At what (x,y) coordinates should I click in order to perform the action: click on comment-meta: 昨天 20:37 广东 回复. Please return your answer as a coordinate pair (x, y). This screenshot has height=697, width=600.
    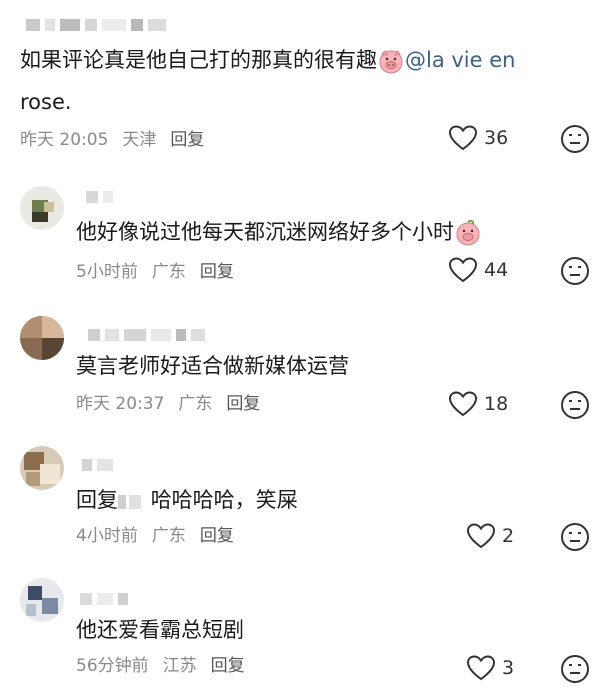
    Looking at the image, I should click on (175, 404).